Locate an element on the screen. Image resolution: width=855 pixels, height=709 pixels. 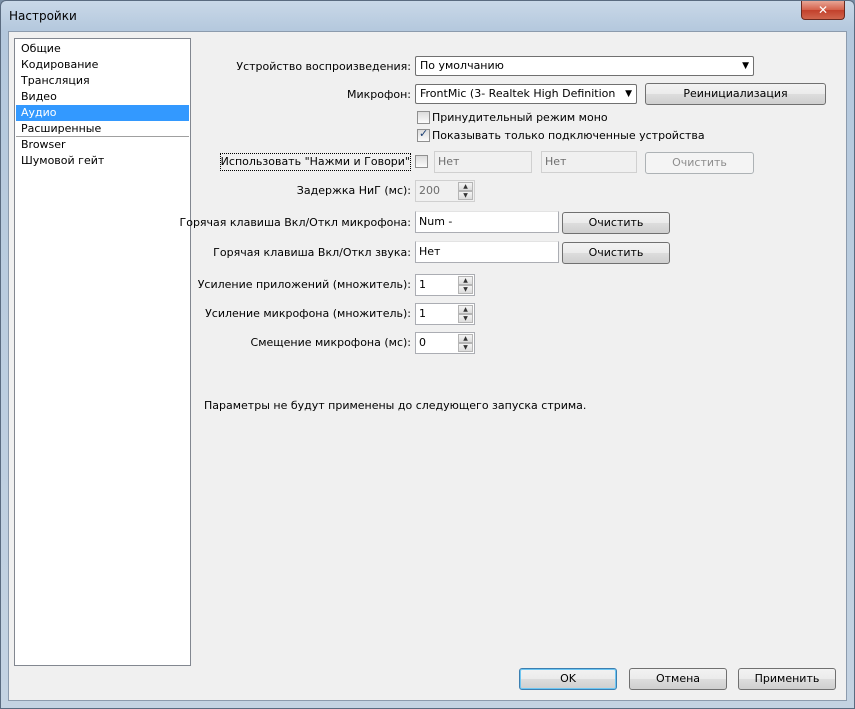
mic-hotkey-field: Num - is located at coordinates (487, 222).